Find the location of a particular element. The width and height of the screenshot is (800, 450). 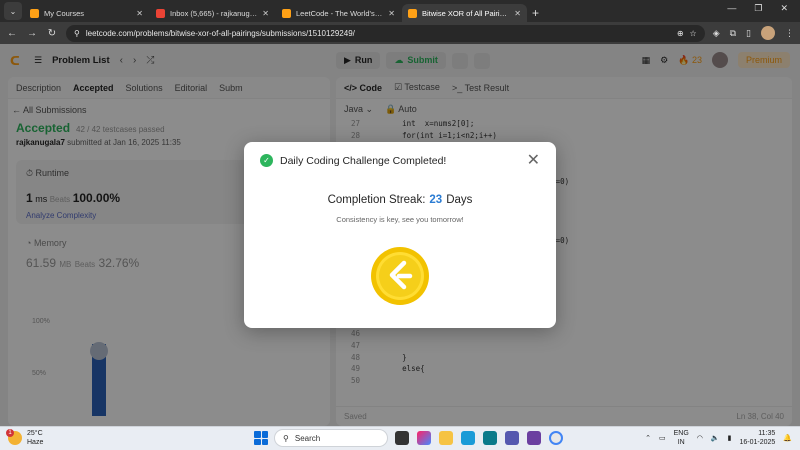

zoom-icon: ⊕ is located at coordinates (680, 33).